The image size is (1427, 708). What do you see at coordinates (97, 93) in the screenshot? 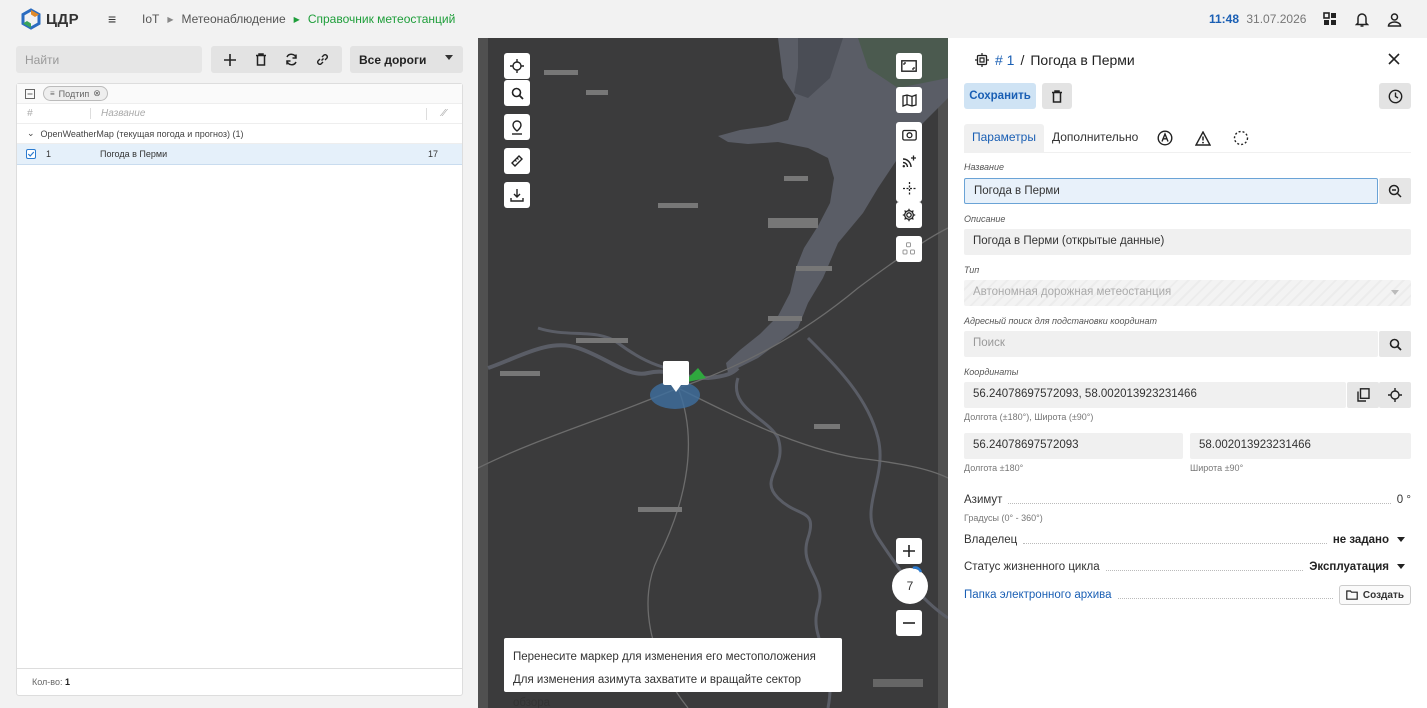
I see `remove-chip-icon: ⊗` at bounding box center [97, 93].